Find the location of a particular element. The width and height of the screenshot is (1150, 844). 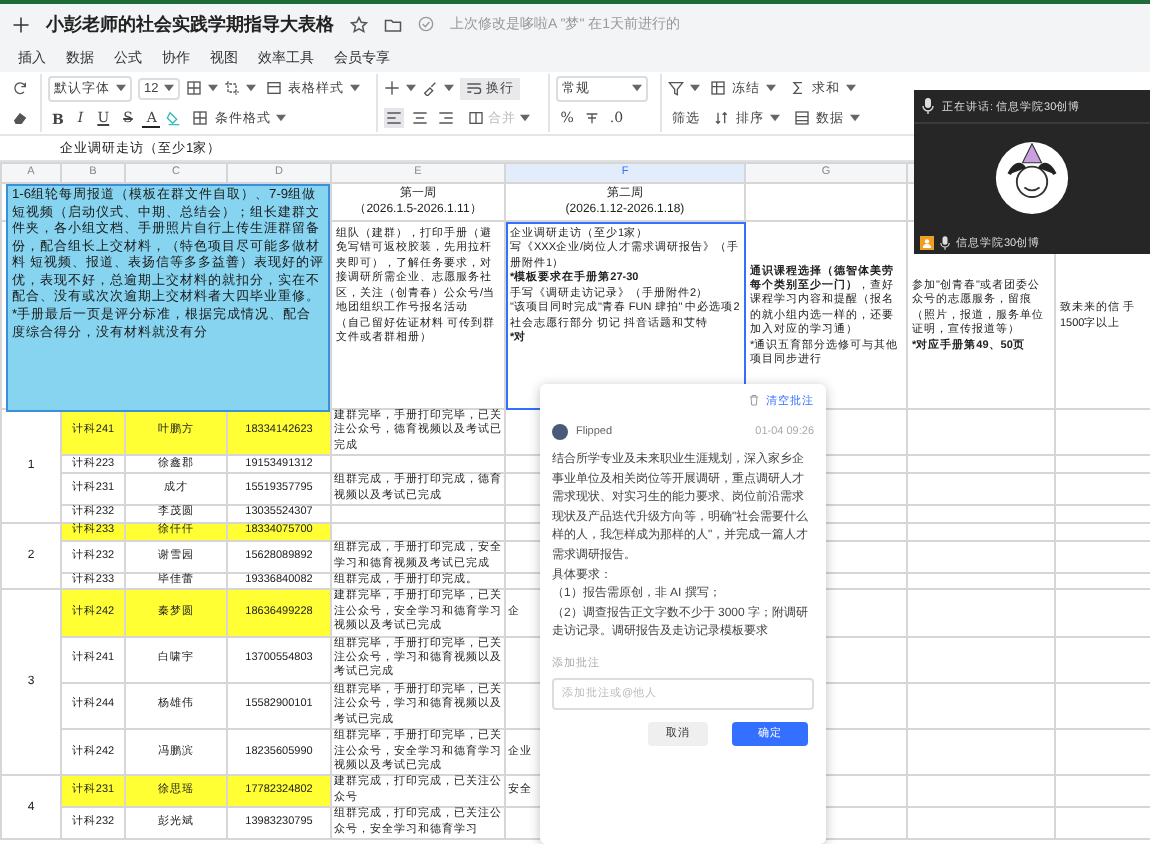

avatar-icon is located at coordinates (560, 432).